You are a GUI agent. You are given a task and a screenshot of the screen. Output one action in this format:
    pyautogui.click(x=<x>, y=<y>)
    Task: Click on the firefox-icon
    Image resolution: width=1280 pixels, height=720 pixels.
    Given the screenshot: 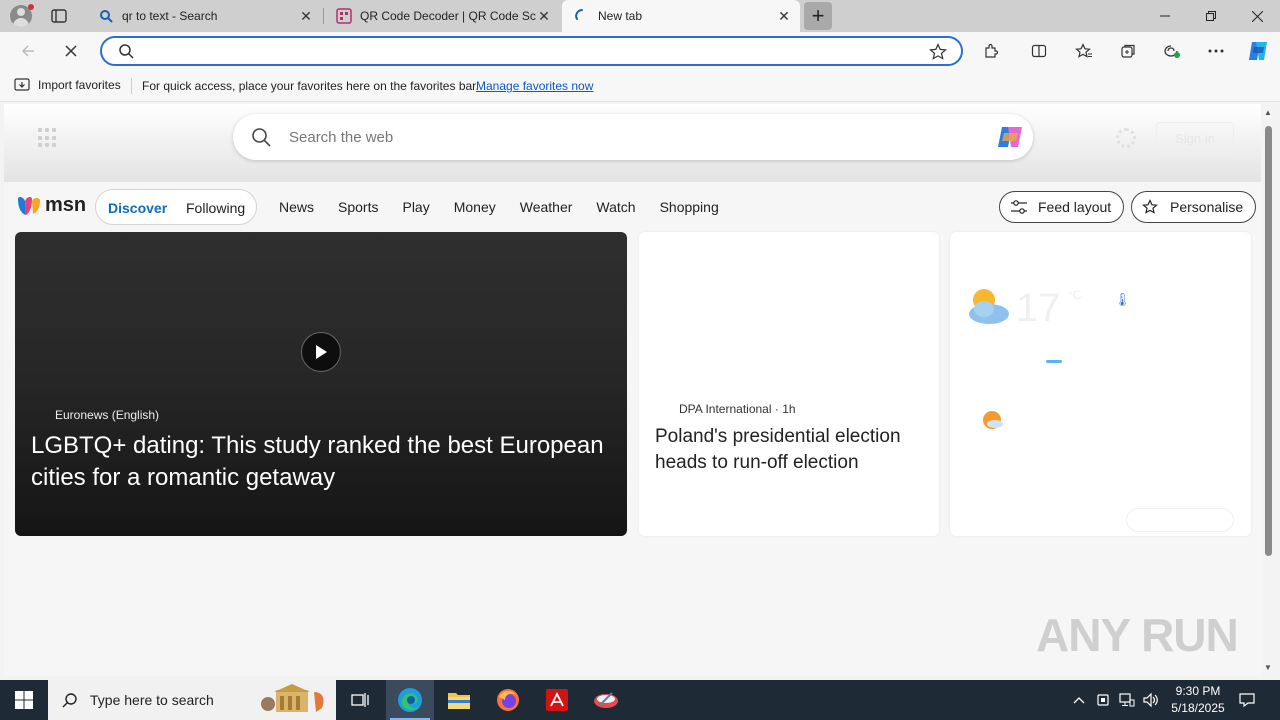 What is the action you would take?
    pyautogui.click(x=508, y=700)
    